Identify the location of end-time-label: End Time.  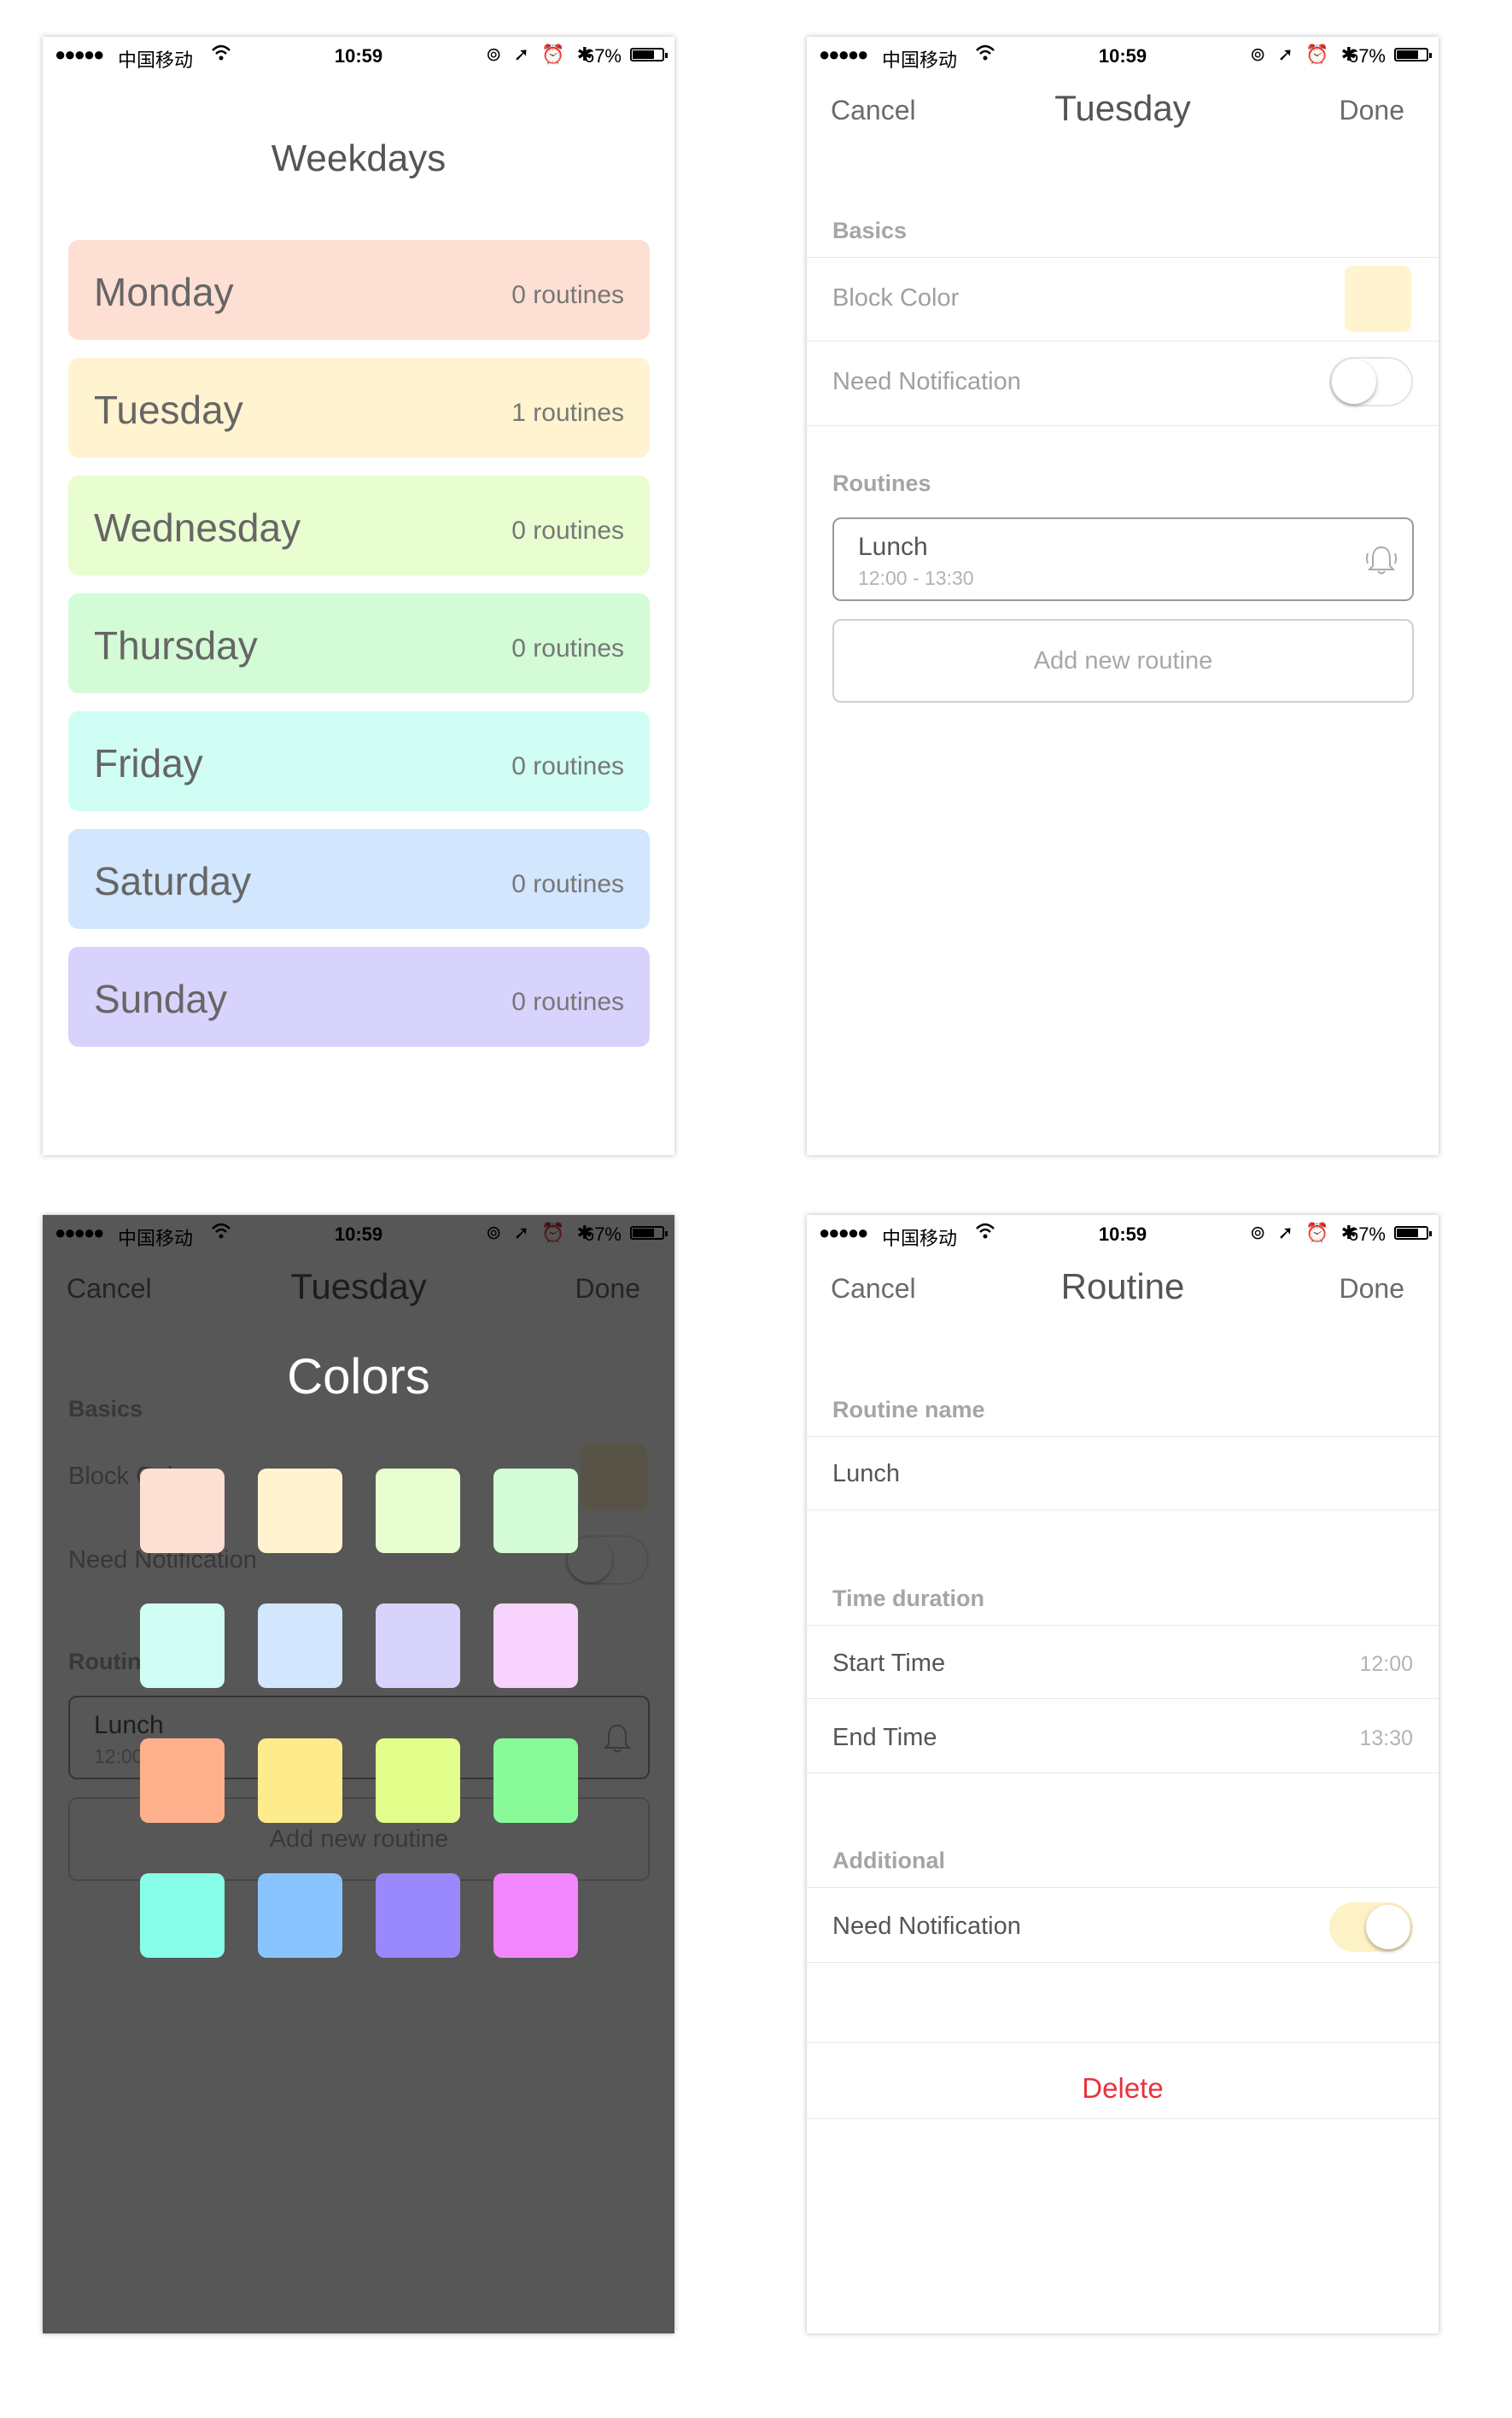
(884, 1738).